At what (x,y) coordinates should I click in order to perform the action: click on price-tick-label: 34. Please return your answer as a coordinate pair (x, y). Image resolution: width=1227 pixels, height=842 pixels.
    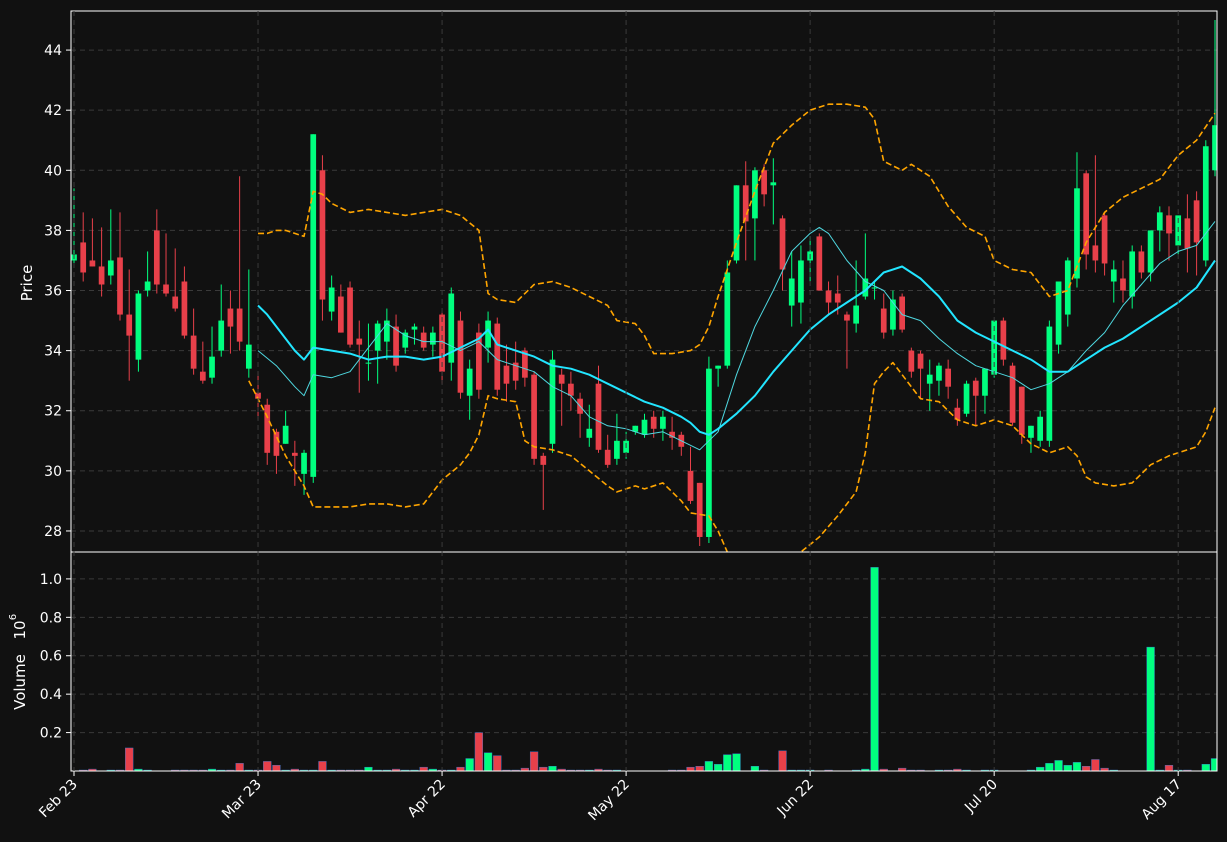
    Looking at the image, I should click on (53, 352).